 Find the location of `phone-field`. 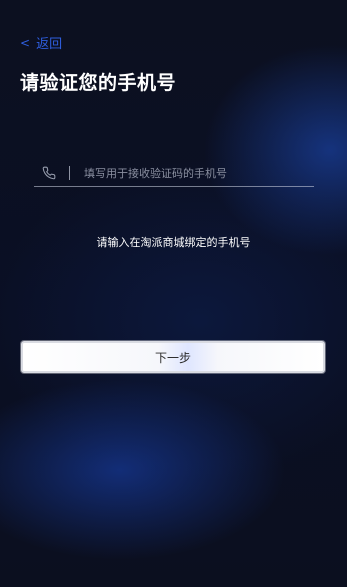

phone-field is located at coordinates (174, 173).